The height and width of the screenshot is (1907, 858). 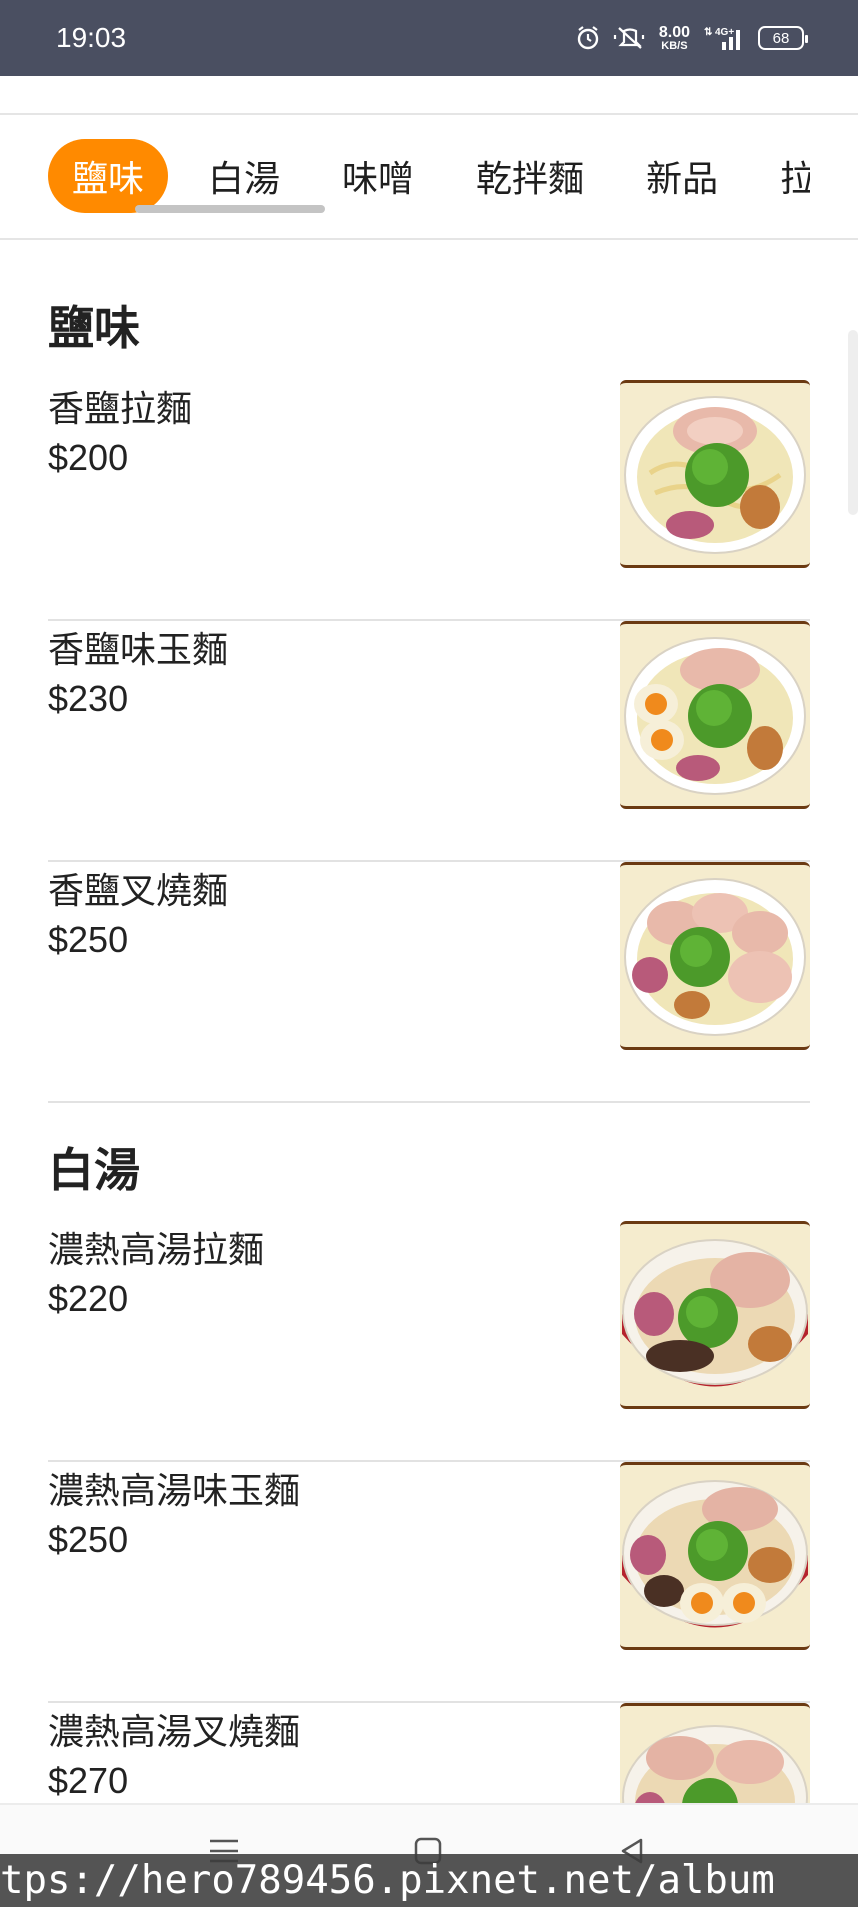 I want to click on menu-item: 濃熱高湯味玉麵 $250, so click(x=429, y=1582).